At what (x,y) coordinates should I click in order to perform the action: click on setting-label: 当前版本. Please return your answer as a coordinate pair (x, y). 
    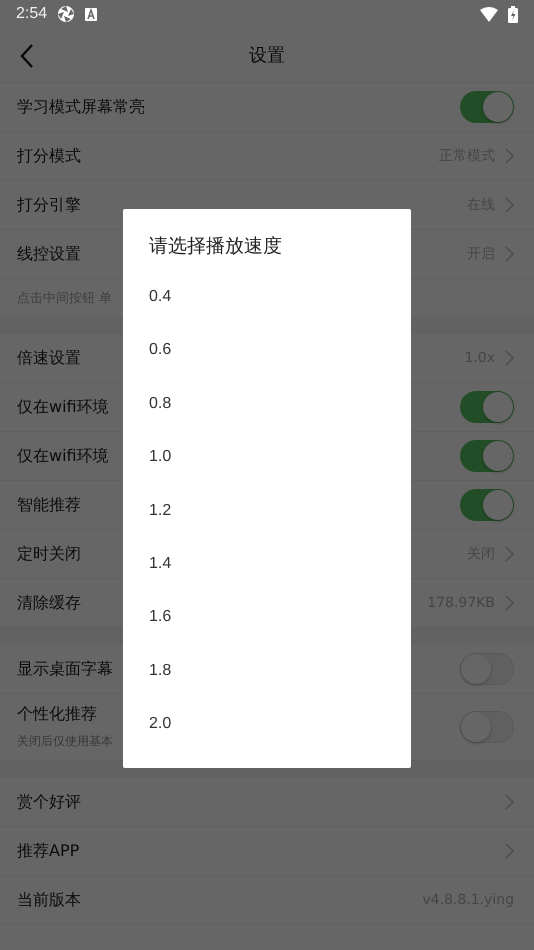
    Looking at the image, I should click on (49, 900).